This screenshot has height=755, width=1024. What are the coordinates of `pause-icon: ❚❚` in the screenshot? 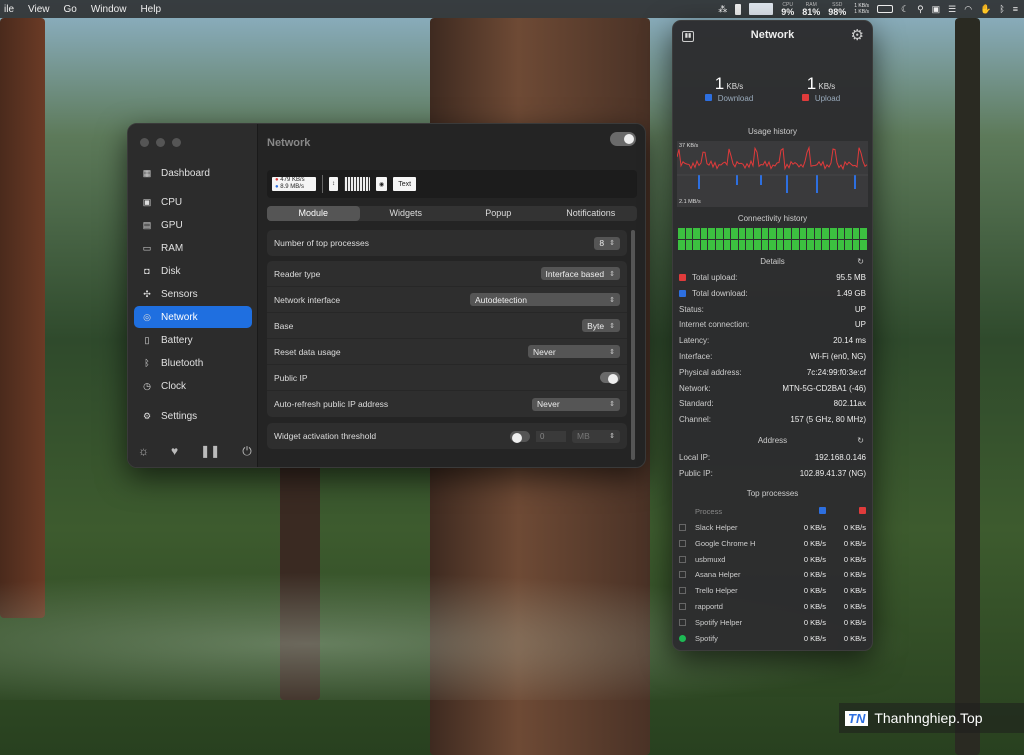 It's located at (210, 451).